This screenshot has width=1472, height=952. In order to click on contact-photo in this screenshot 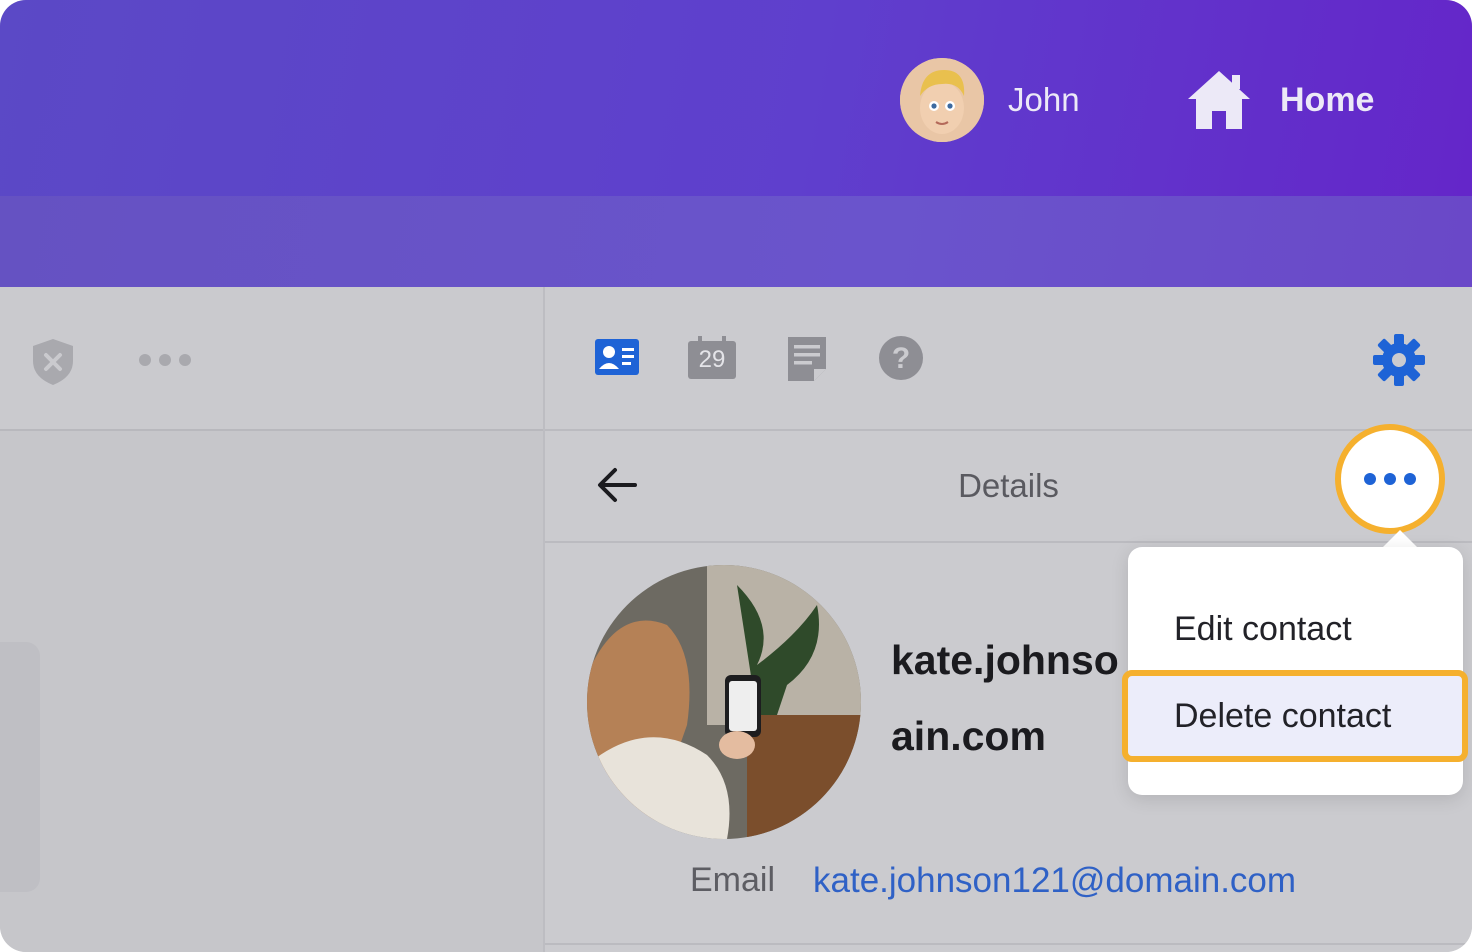, I will do `click(724, 702)`.